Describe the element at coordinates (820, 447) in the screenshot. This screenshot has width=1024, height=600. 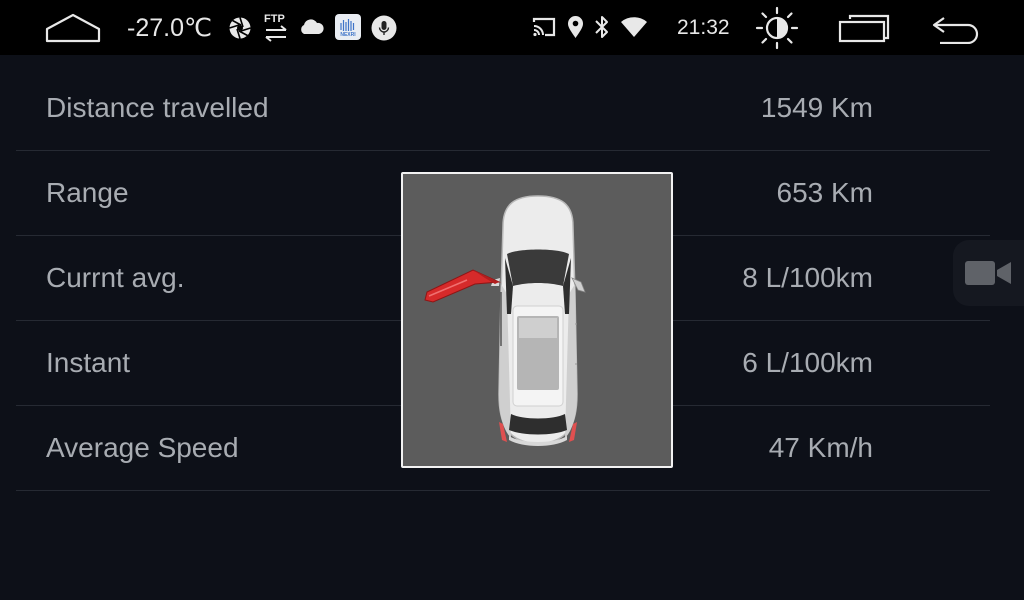
I see `row-value: 47 Km/h` at that location.